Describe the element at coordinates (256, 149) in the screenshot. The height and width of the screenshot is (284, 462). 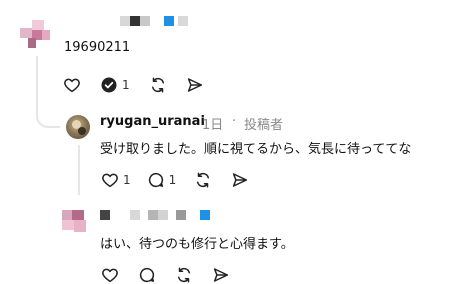
I see `post-body-ryugan: 受け取りました。順に視てるから、気長に待っててな` at that location.